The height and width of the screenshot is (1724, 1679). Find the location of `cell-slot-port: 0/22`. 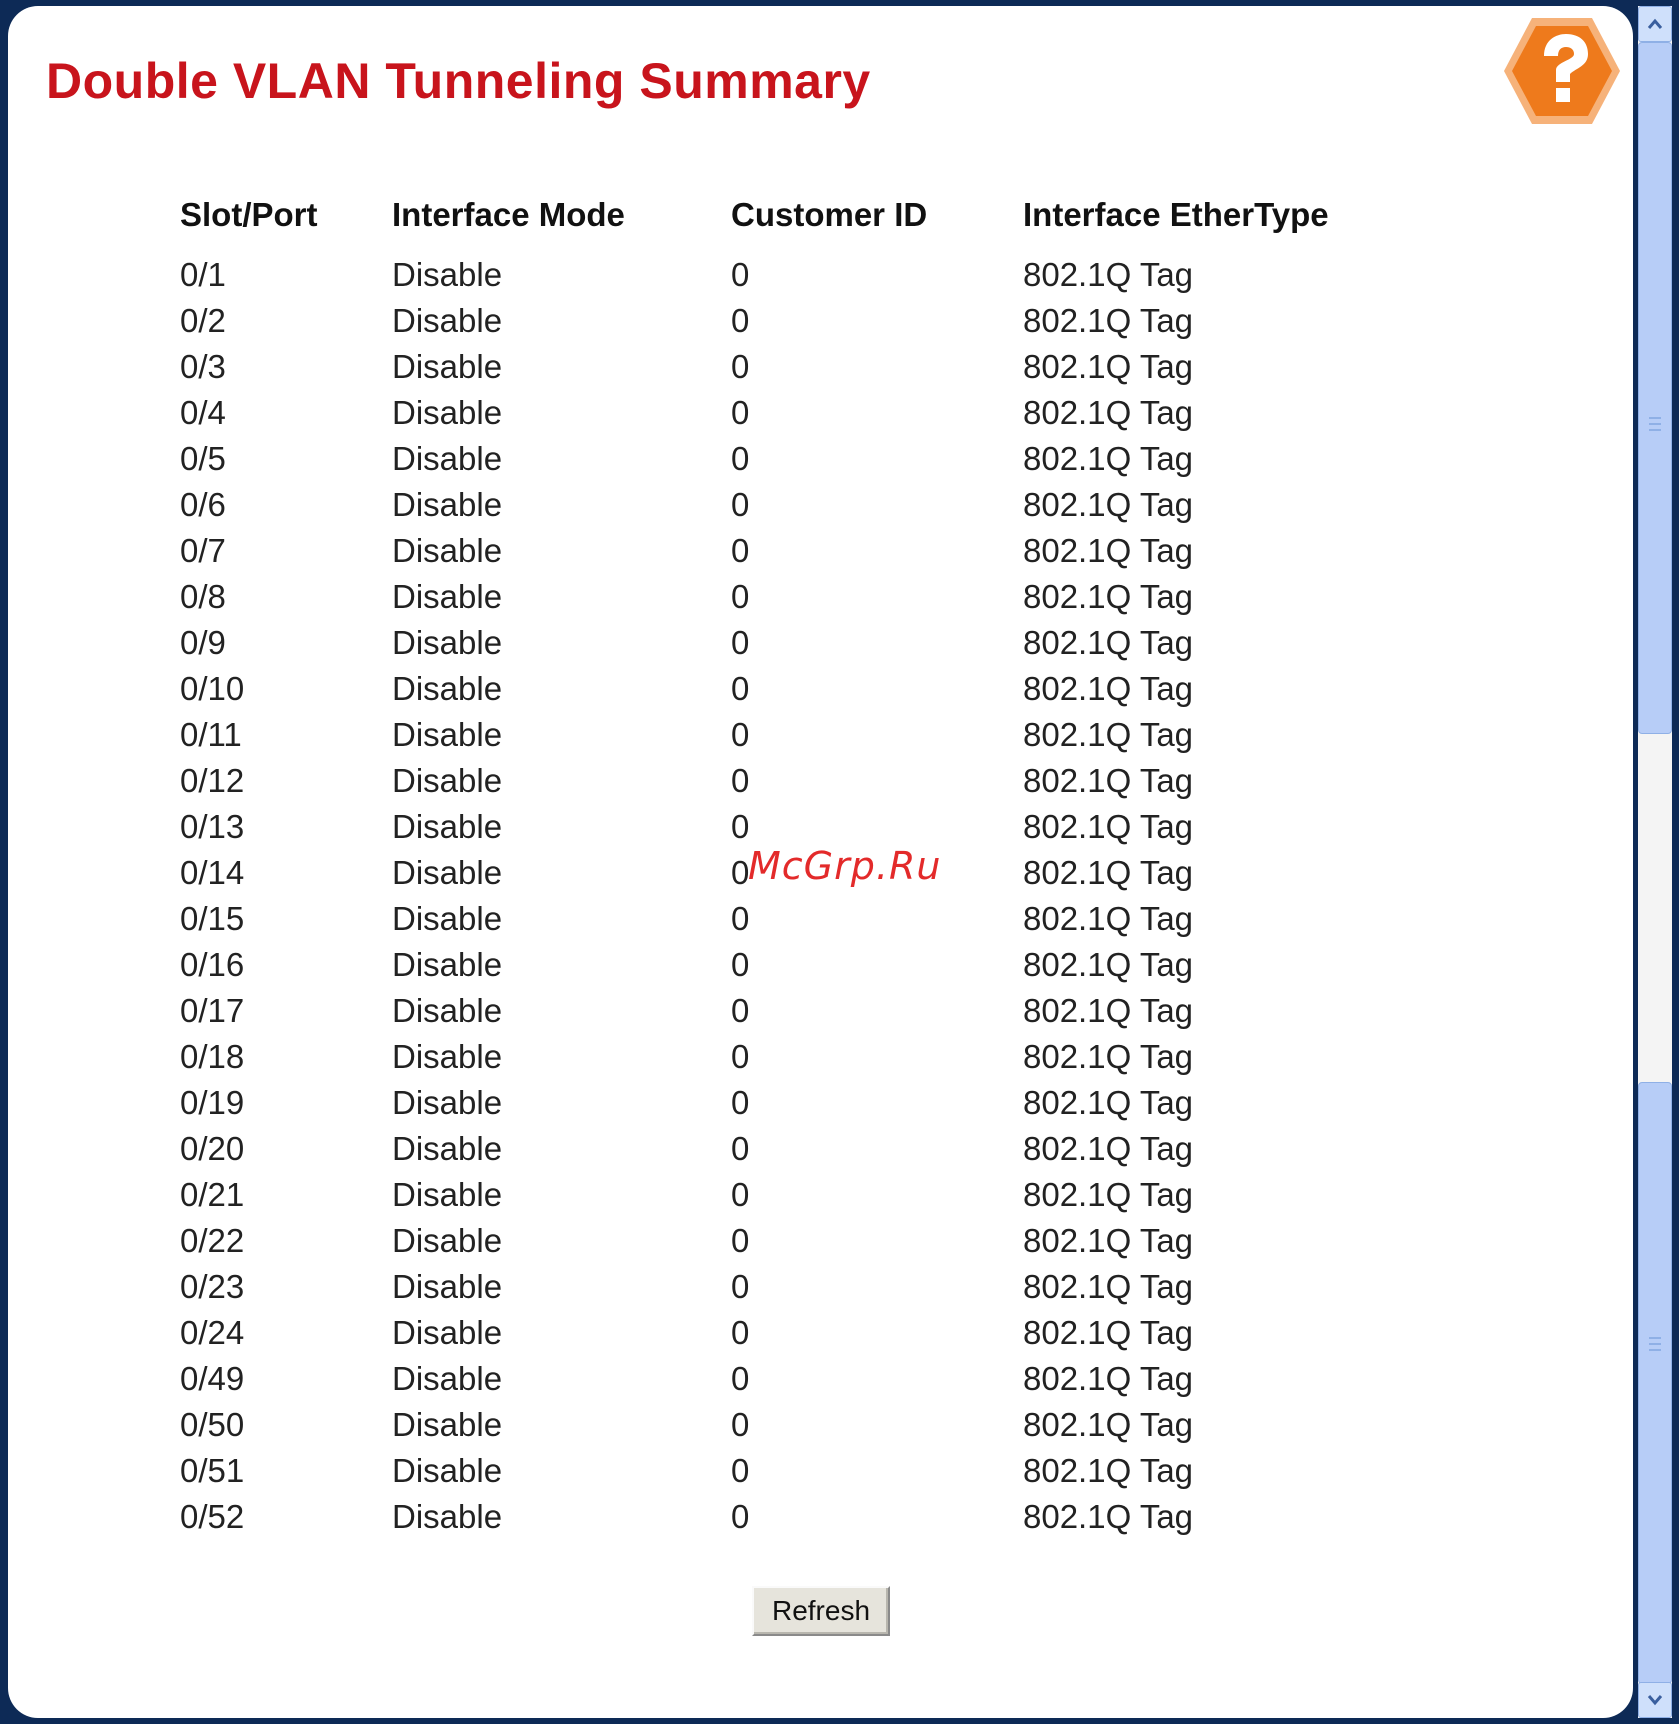

cell-slot-port: 0/22 is located at coordinates (212, 1240).